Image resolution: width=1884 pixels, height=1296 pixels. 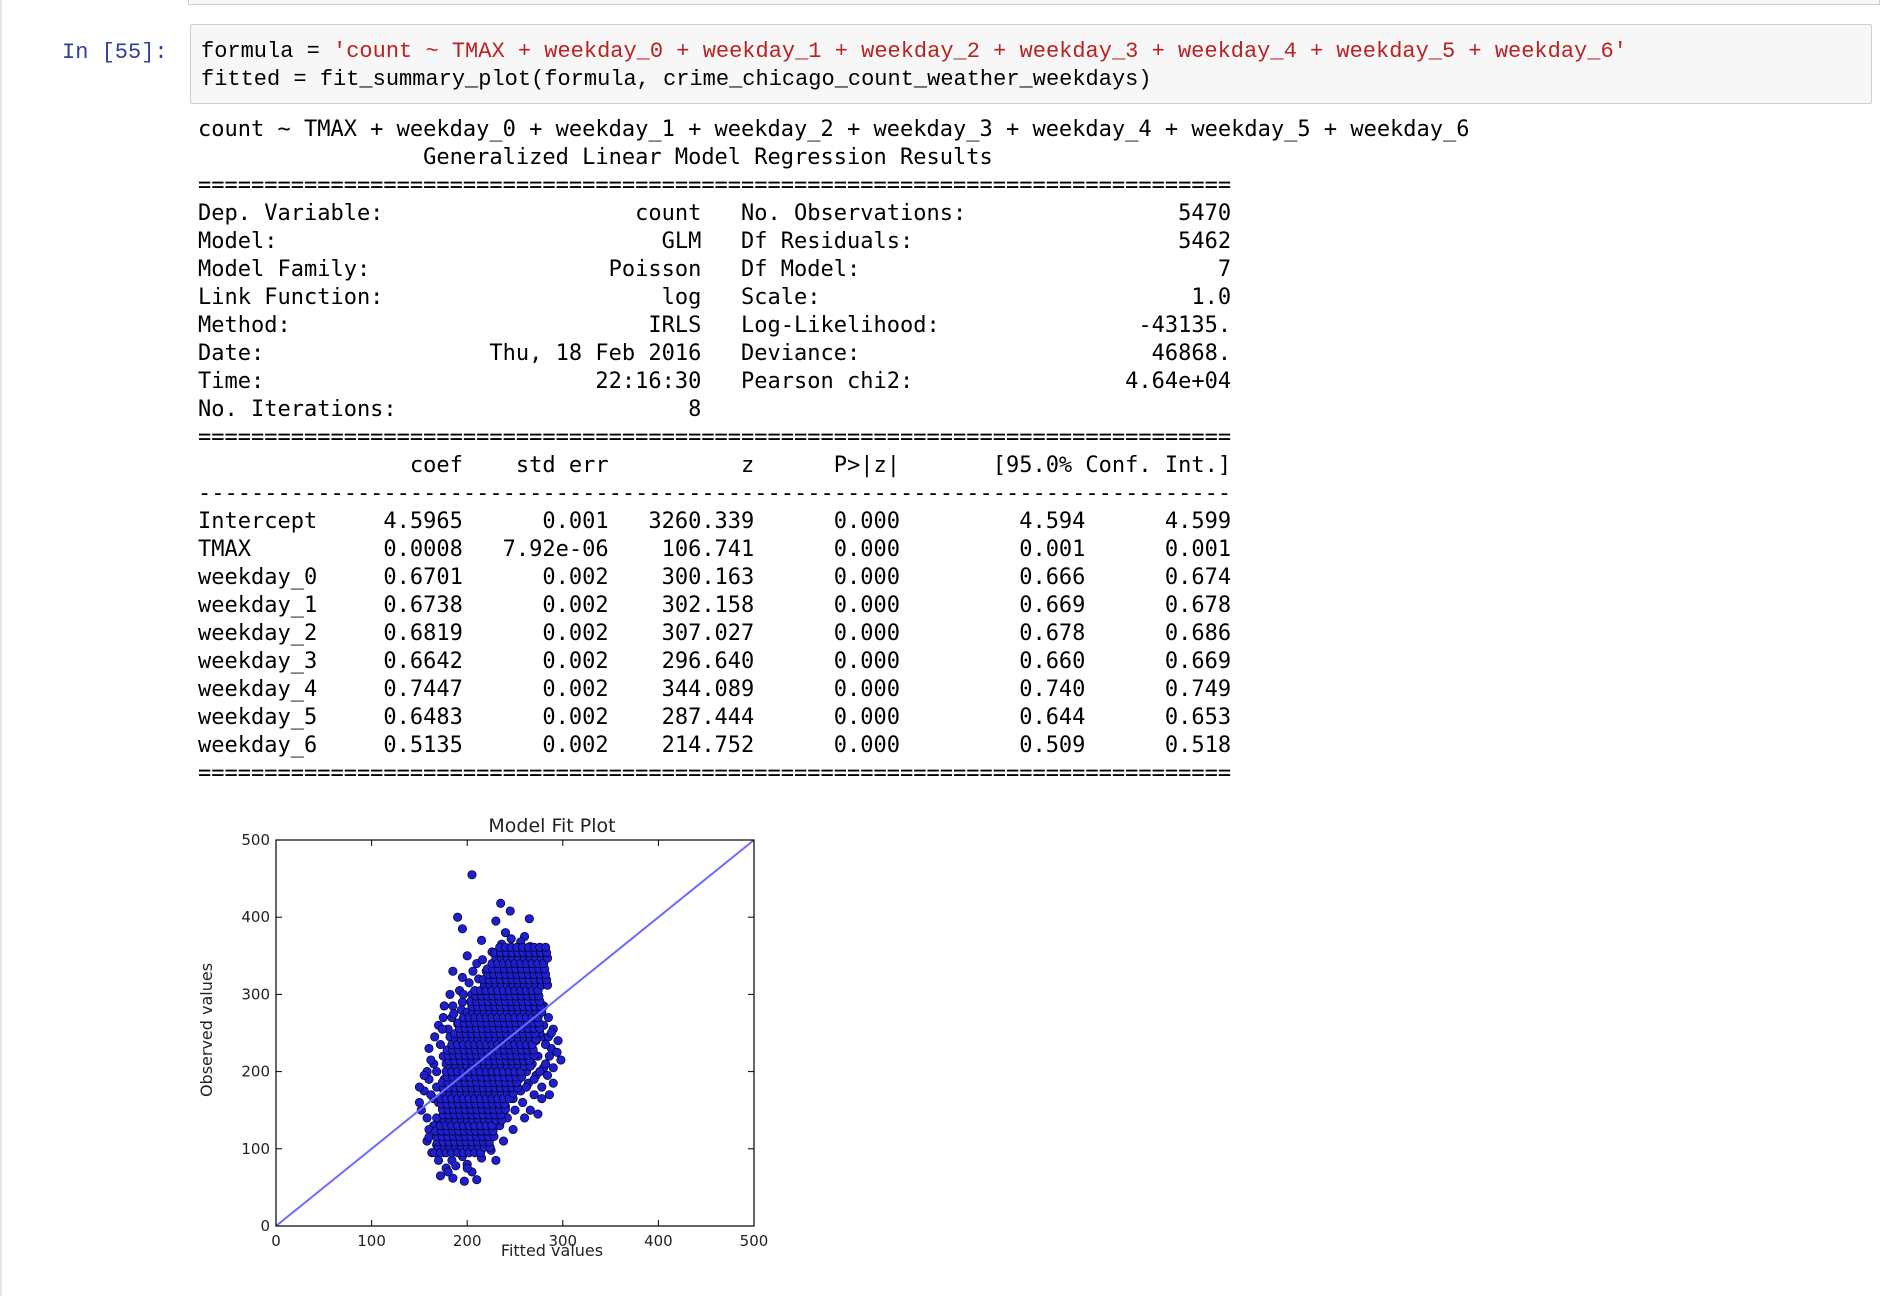 I want to click on code-line-1-prefix: formula =, so click(x=267, y=51).